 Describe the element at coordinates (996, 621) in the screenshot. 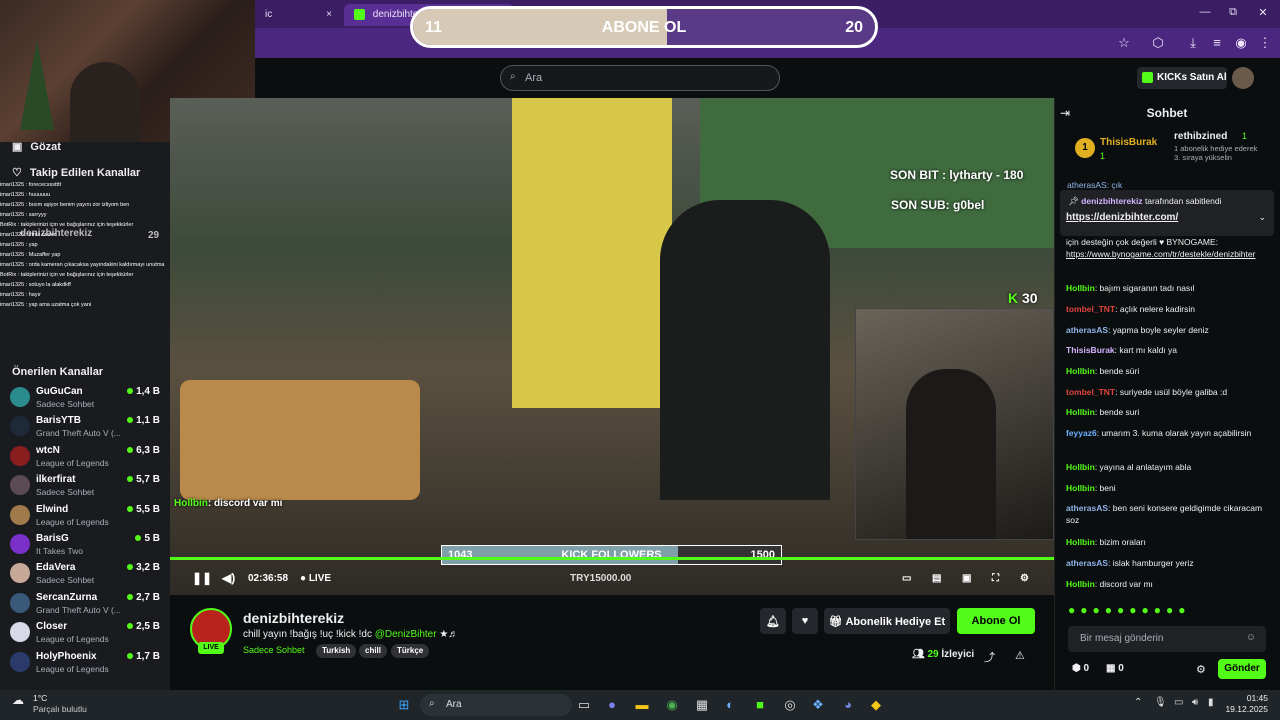

I see `subscribe-button: Abone Ol` at that location.